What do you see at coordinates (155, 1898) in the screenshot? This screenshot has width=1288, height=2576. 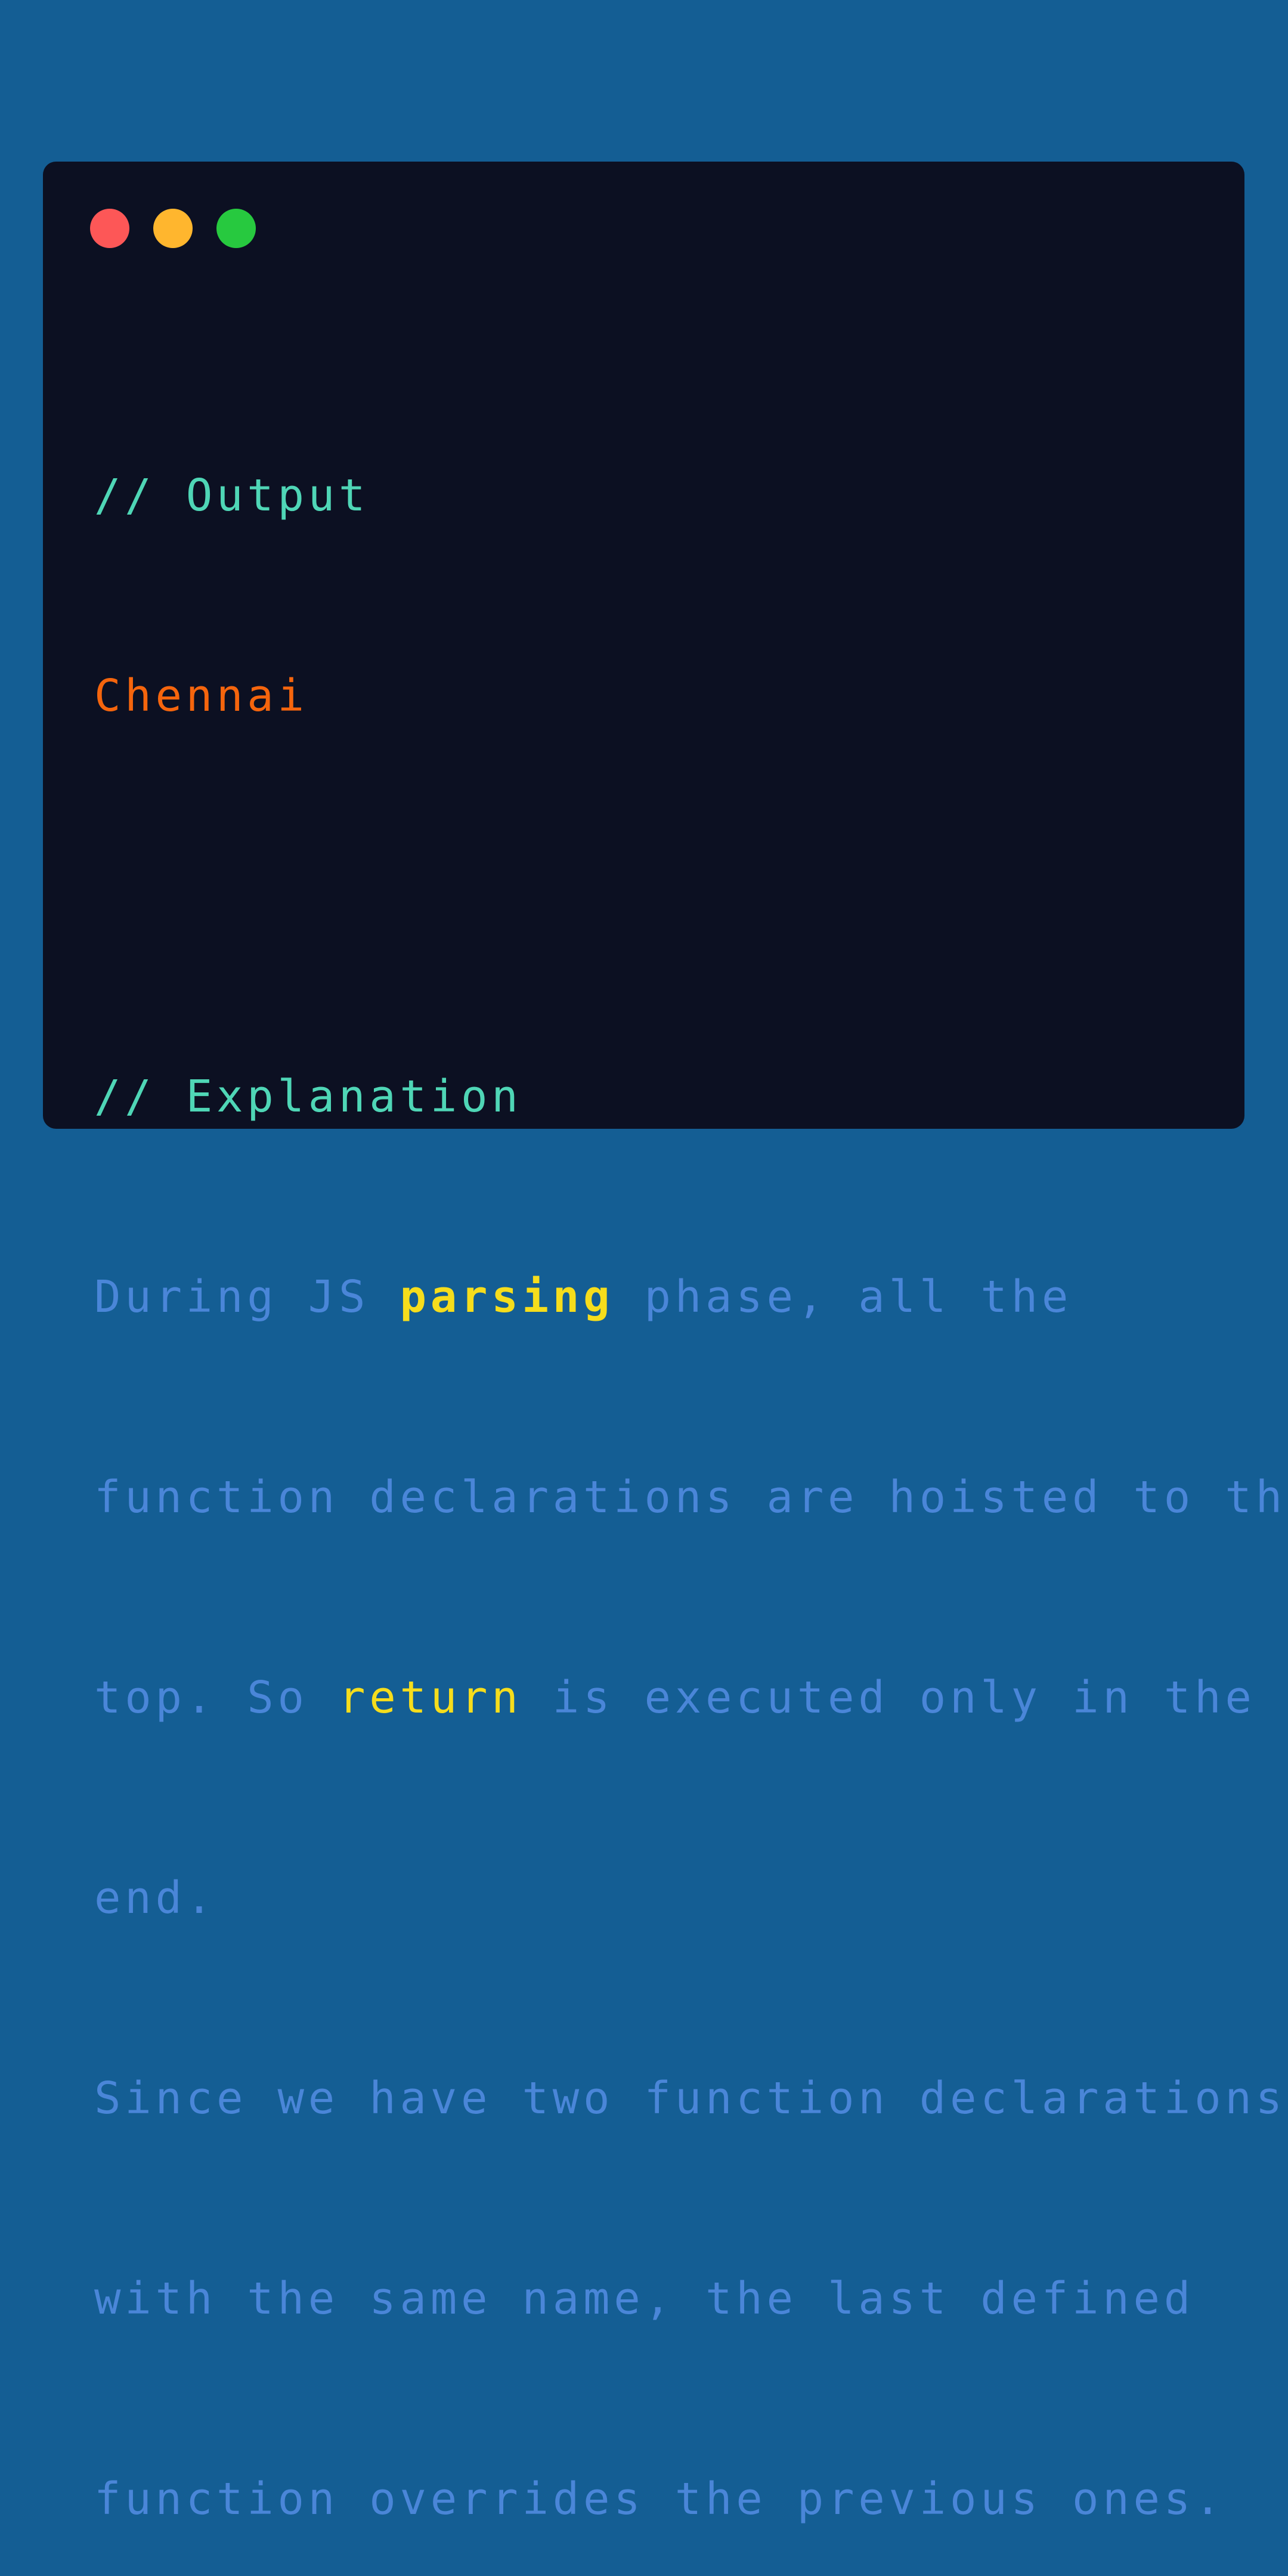 I see `explanation-line-4: end.` at bounding box center [155, 1898].